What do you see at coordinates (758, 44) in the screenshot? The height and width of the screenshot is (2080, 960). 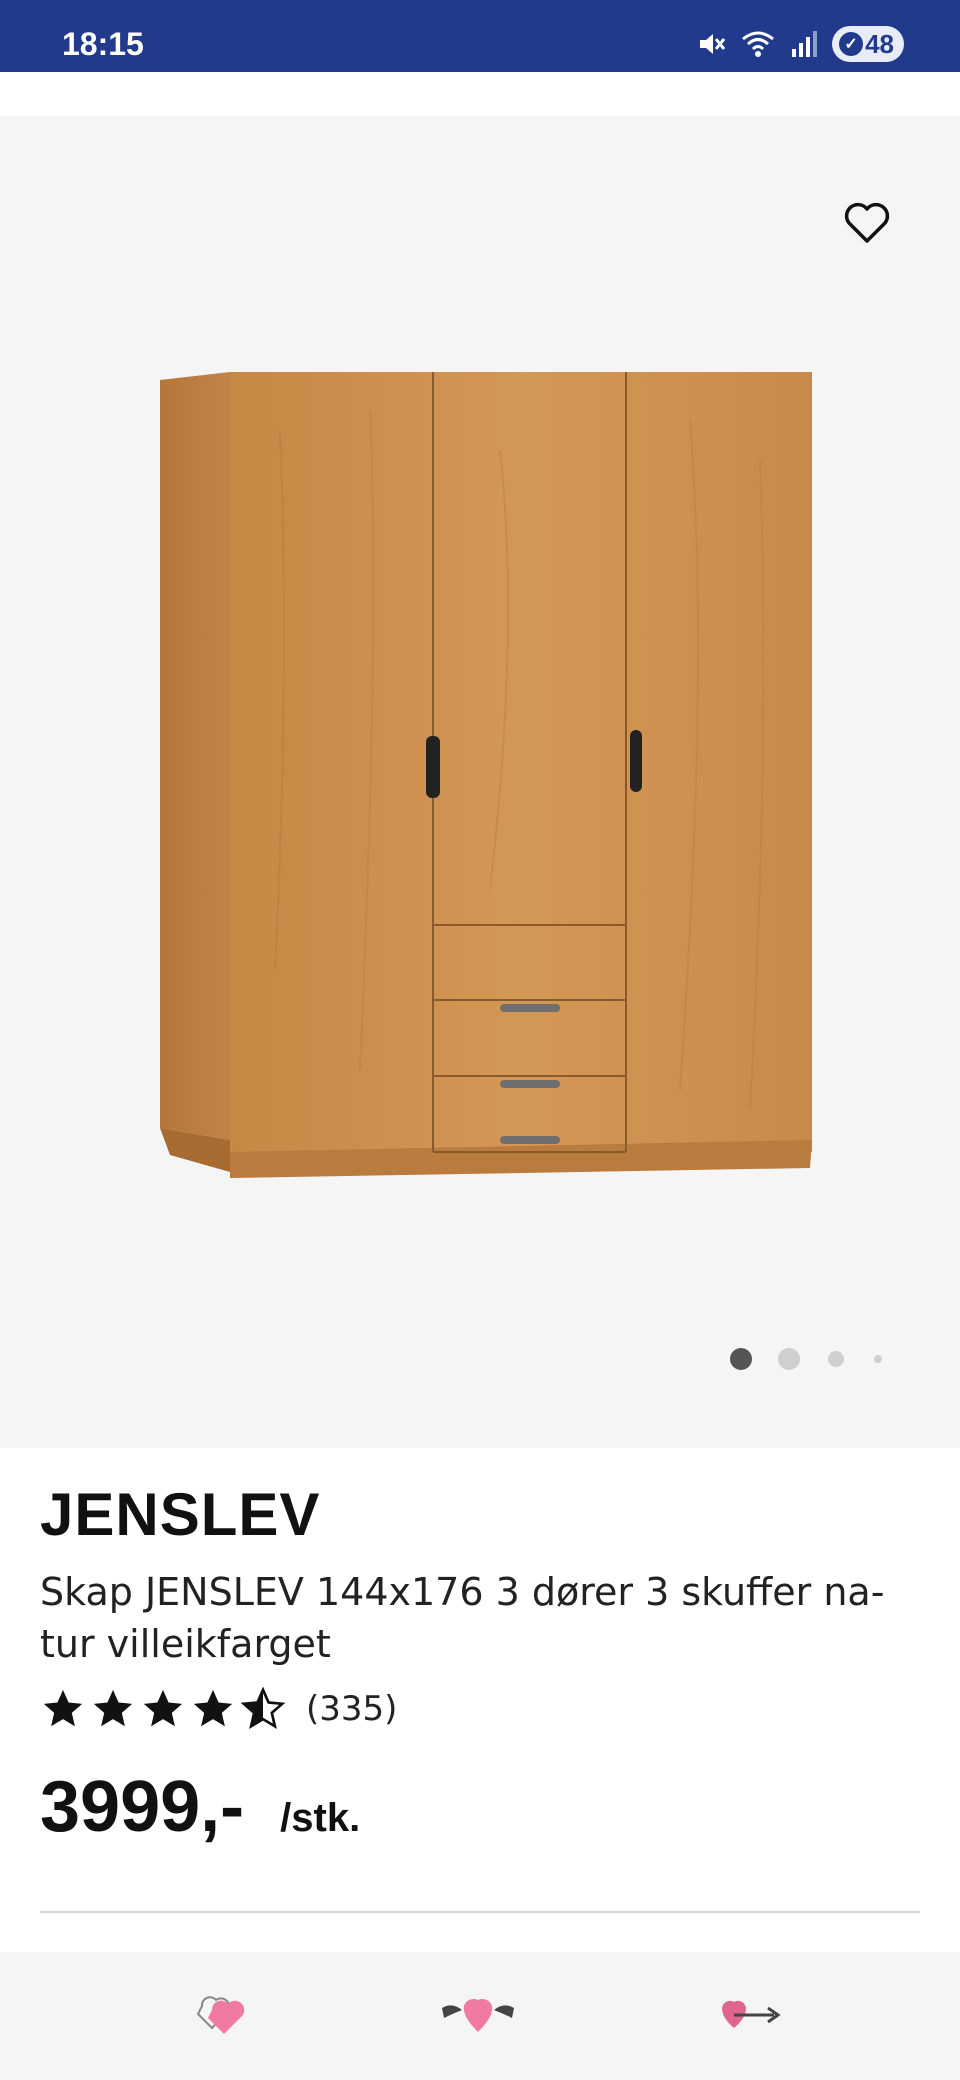 I see `wifi-icon` at bounding box center [758, 44].